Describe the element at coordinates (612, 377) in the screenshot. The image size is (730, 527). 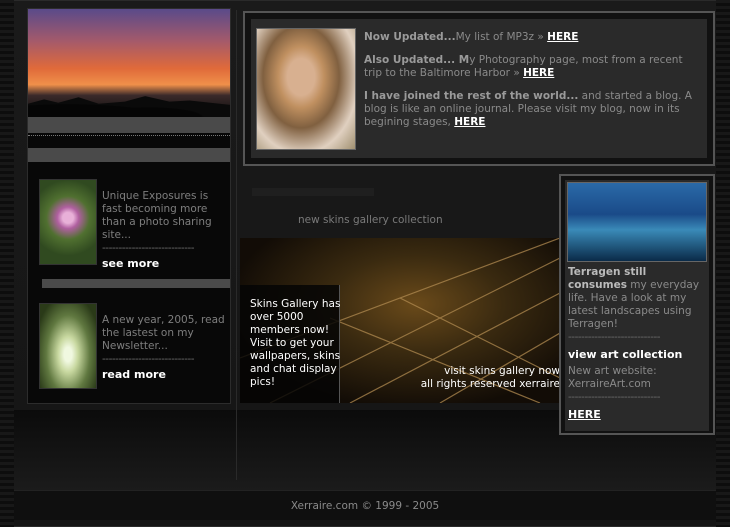
I see `art-website-text: New art website: XerraireArt.com` at that location.